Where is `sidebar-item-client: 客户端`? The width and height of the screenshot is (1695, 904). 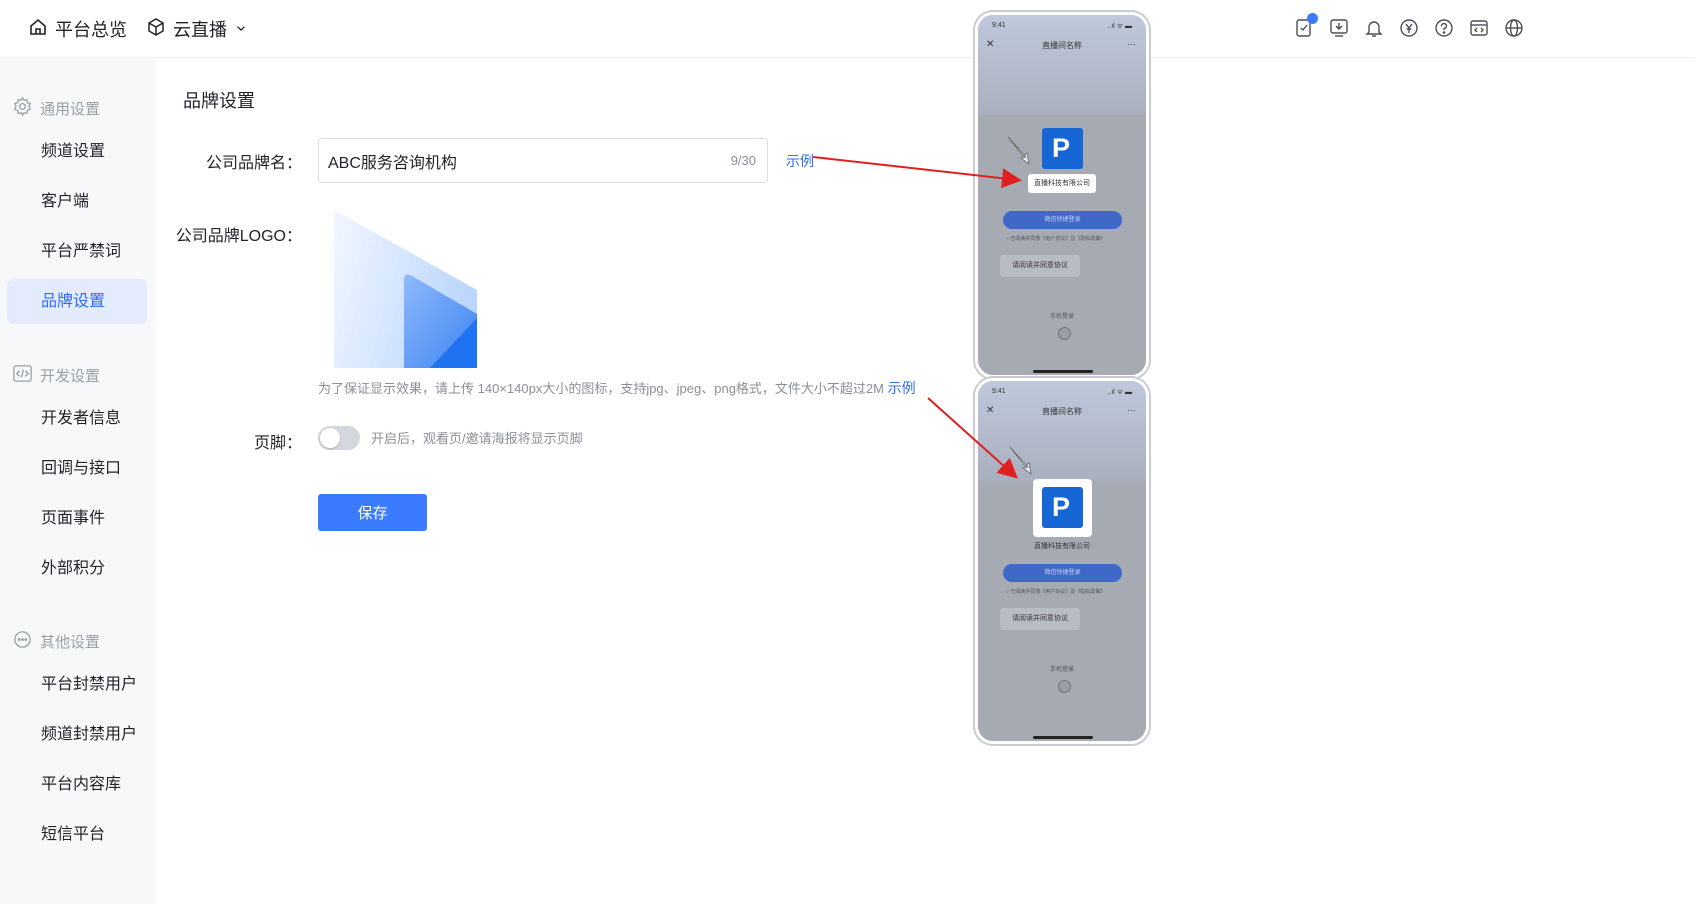
sidebar-item-client: 客户端 is located at coordinates (77, 201).